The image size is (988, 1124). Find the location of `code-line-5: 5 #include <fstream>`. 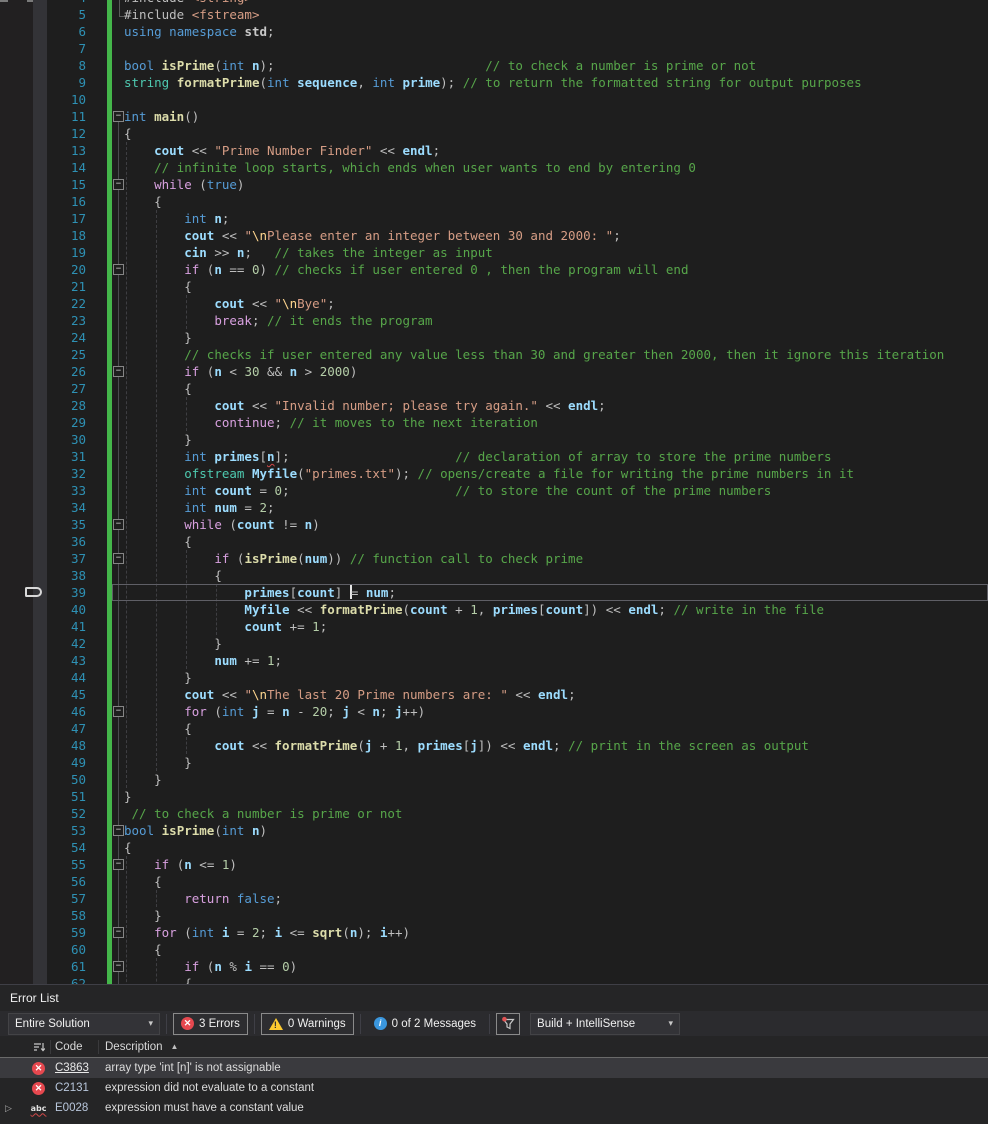

code-line-5: 5 #include <fstream> is located at coordinates (494, 14).